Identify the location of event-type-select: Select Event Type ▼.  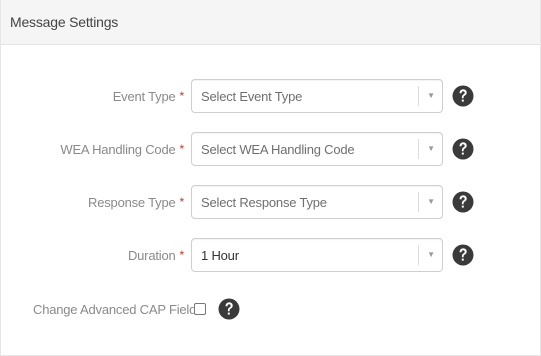
(317, 96).